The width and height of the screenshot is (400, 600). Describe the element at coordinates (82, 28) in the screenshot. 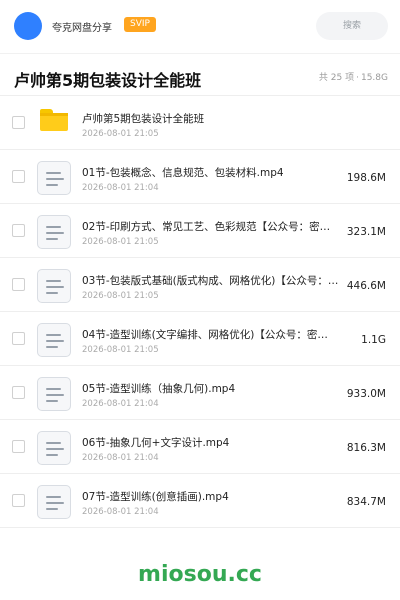

I see `brand-name: 夸克网盘分享` at that location.